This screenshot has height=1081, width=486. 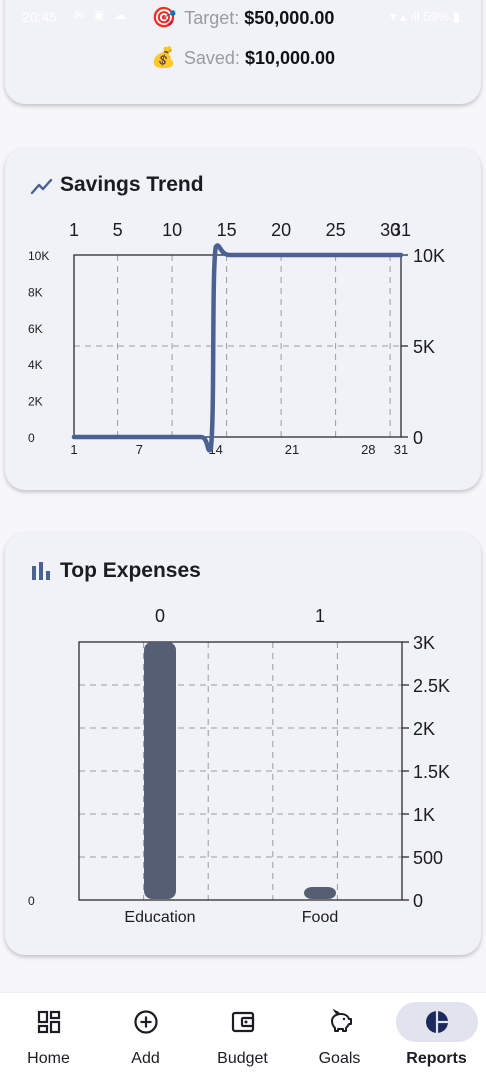 I want to click on saved-value: $10,000.00, so click(x=290, y=58).